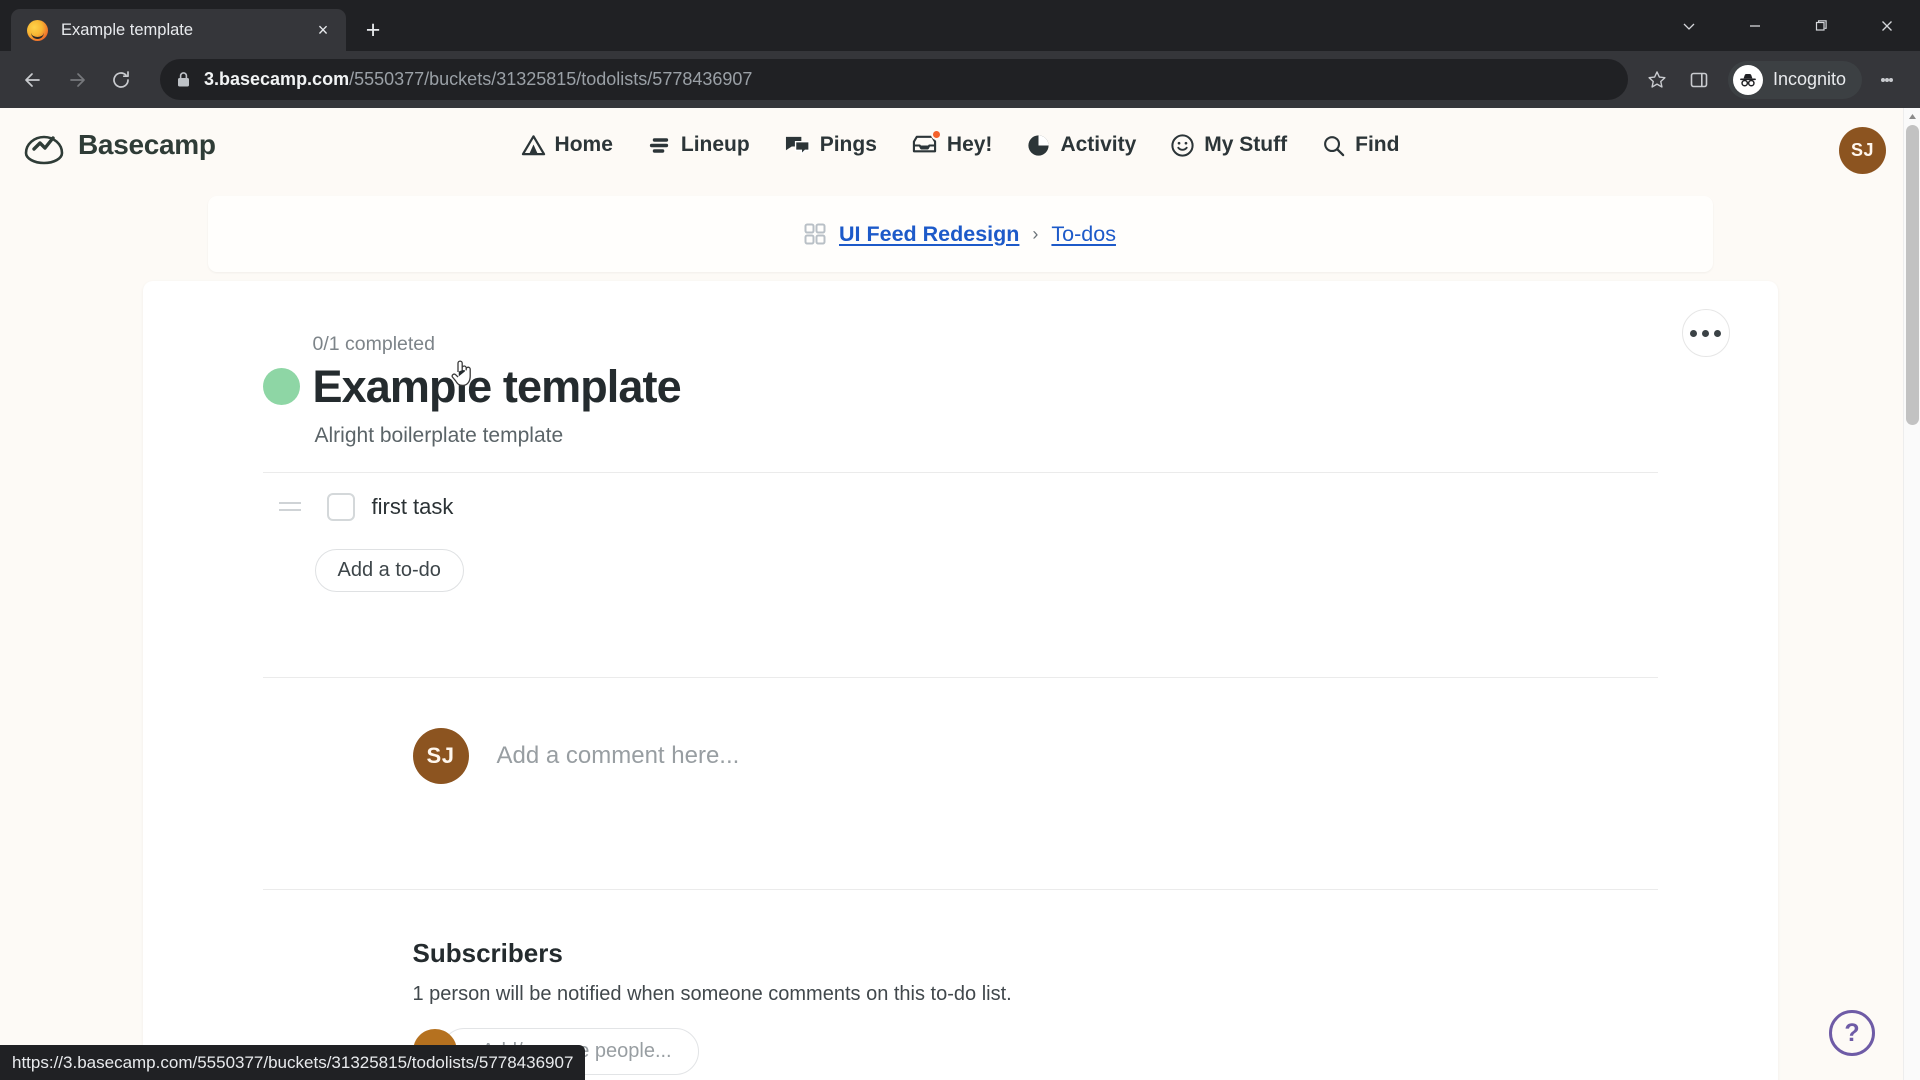  What do you see at coordinates (147, 144) in the screenshot?
I see `brand-name: Basecamp` at bounding box center [147, 144].